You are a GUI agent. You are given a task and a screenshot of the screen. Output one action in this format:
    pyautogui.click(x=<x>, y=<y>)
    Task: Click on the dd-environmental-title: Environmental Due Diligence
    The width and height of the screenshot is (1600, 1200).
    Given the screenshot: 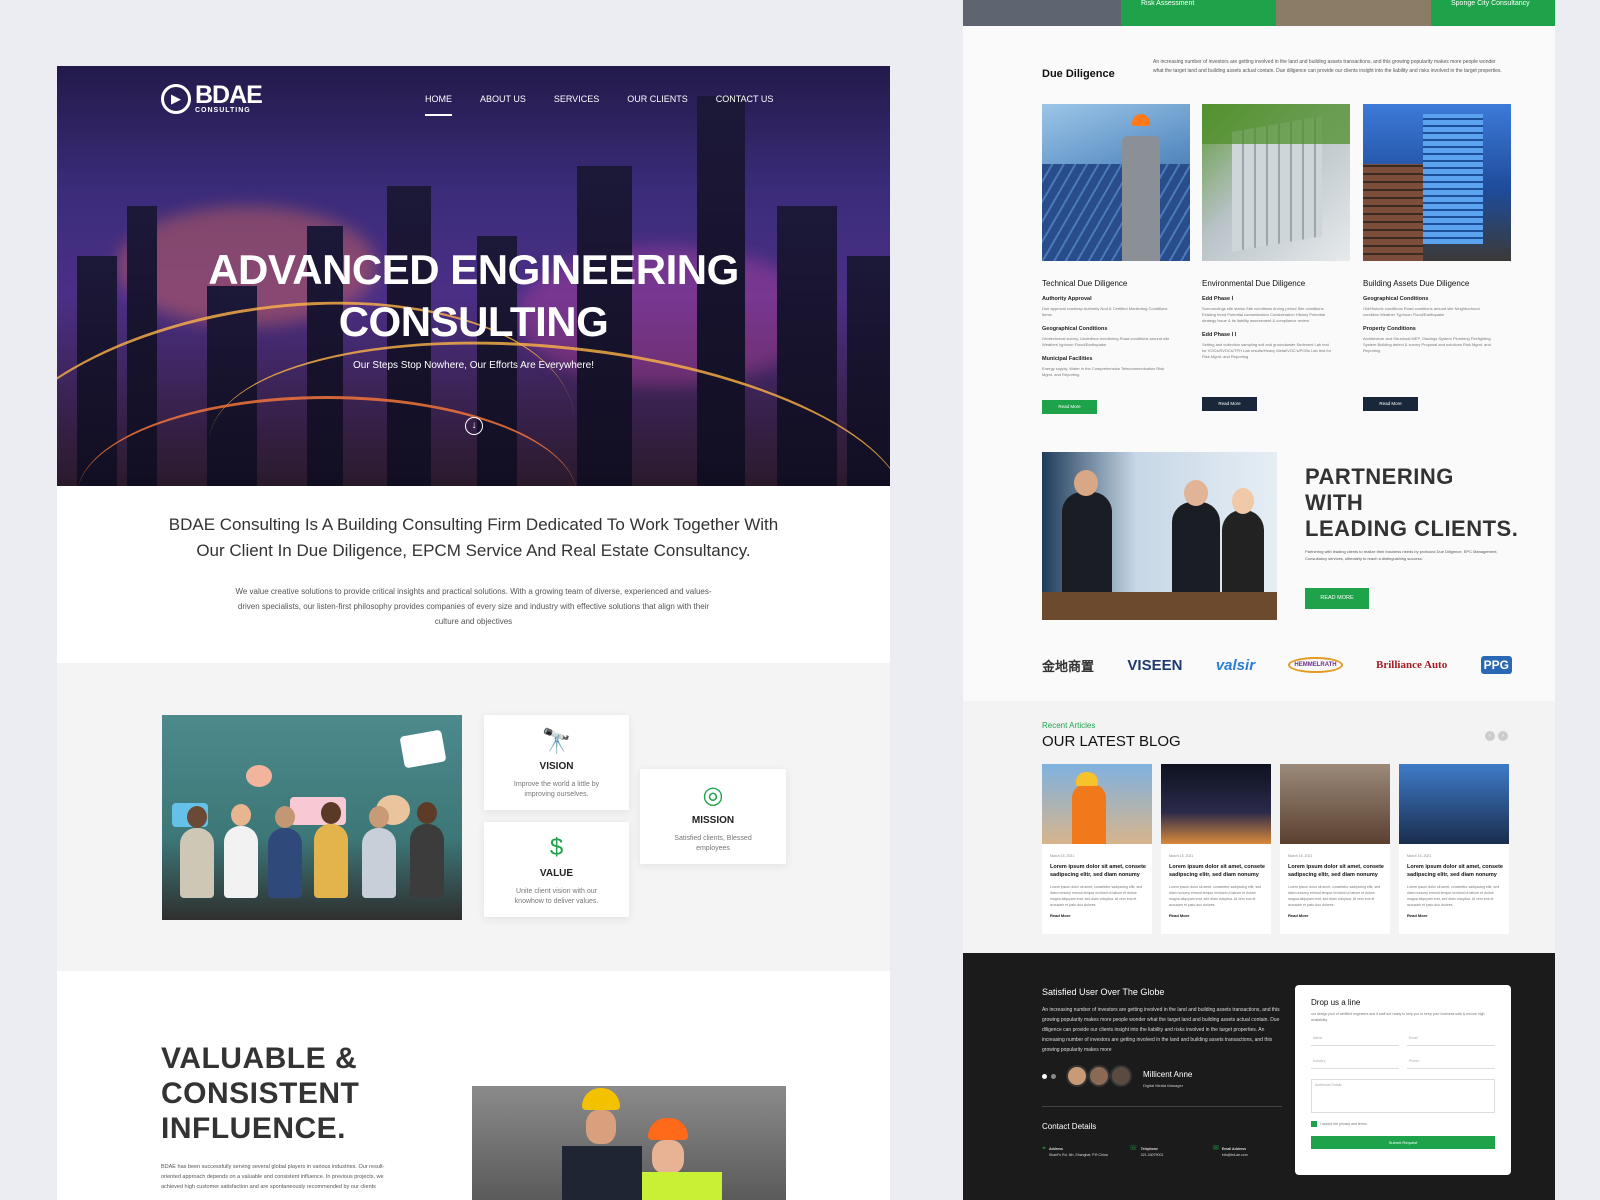 What is the action you would take?
    pyautogui.click(x=1254, y=283)
    